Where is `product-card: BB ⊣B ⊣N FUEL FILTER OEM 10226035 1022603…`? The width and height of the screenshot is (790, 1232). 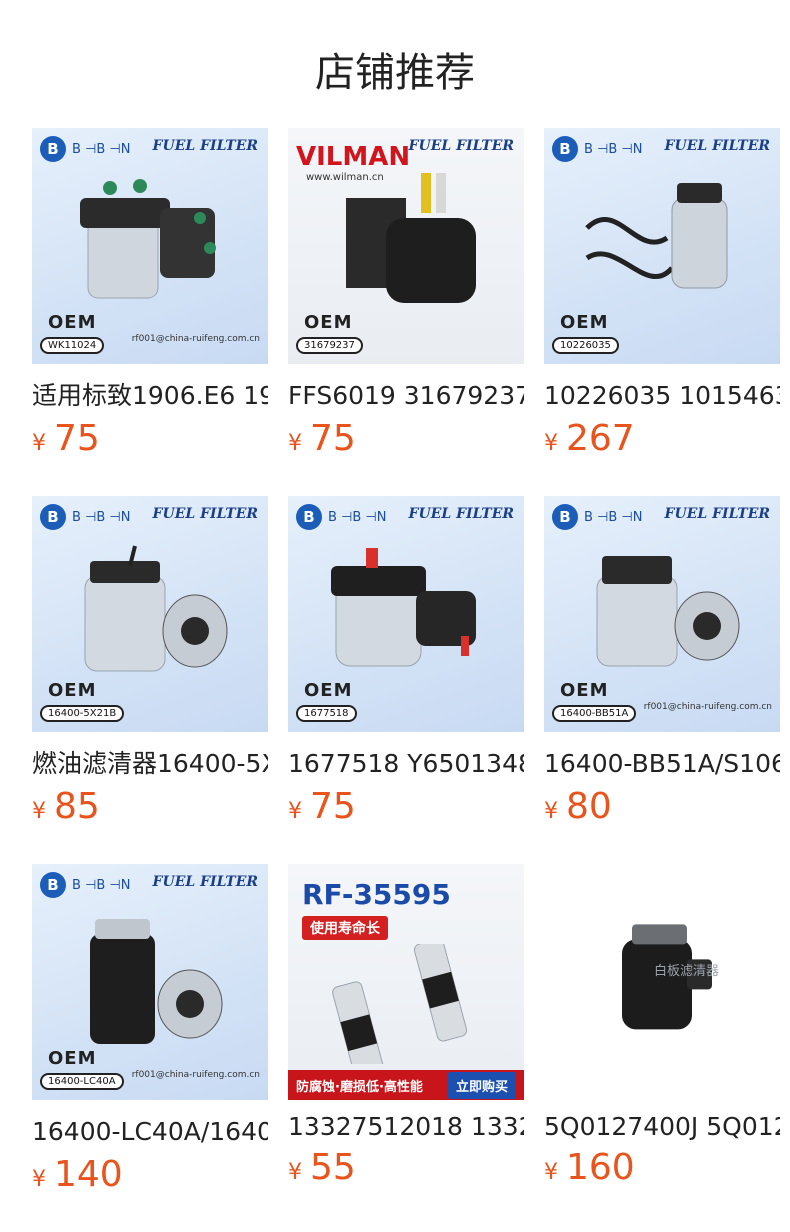
product-card: BB ⊣B ⊣N FUEL FILTER OEM 10226035 1022603… is located at coordinates (662, 293).